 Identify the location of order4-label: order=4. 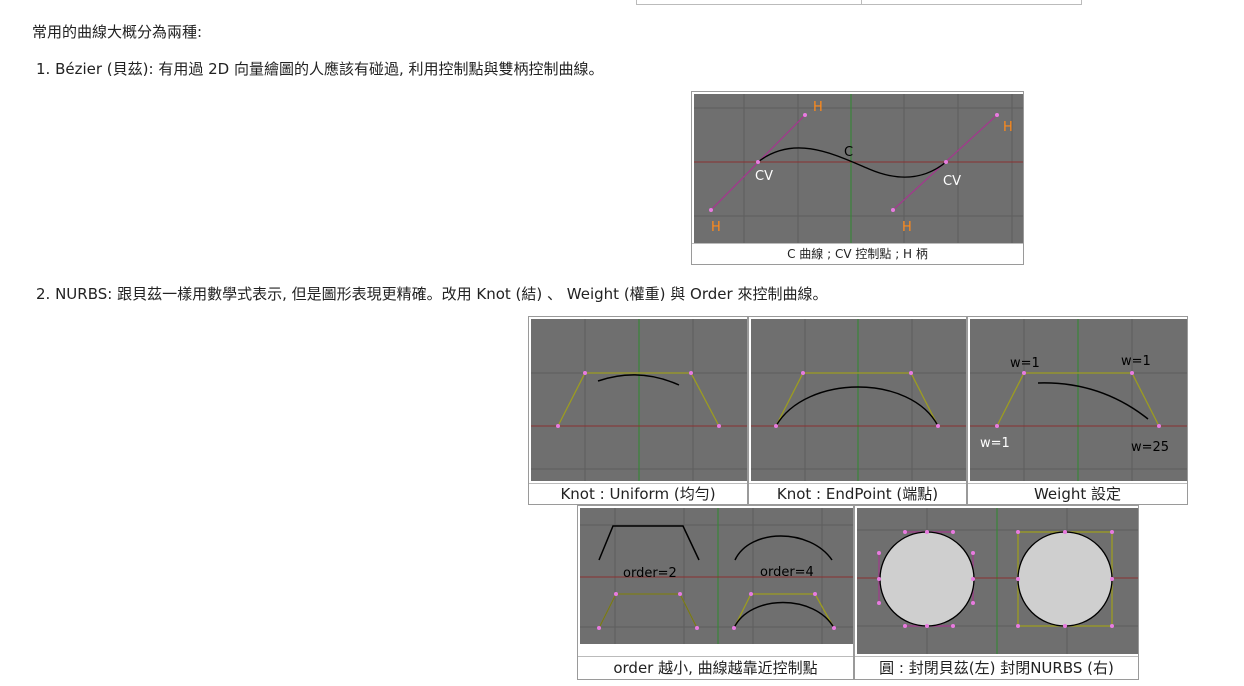
(787, 572).